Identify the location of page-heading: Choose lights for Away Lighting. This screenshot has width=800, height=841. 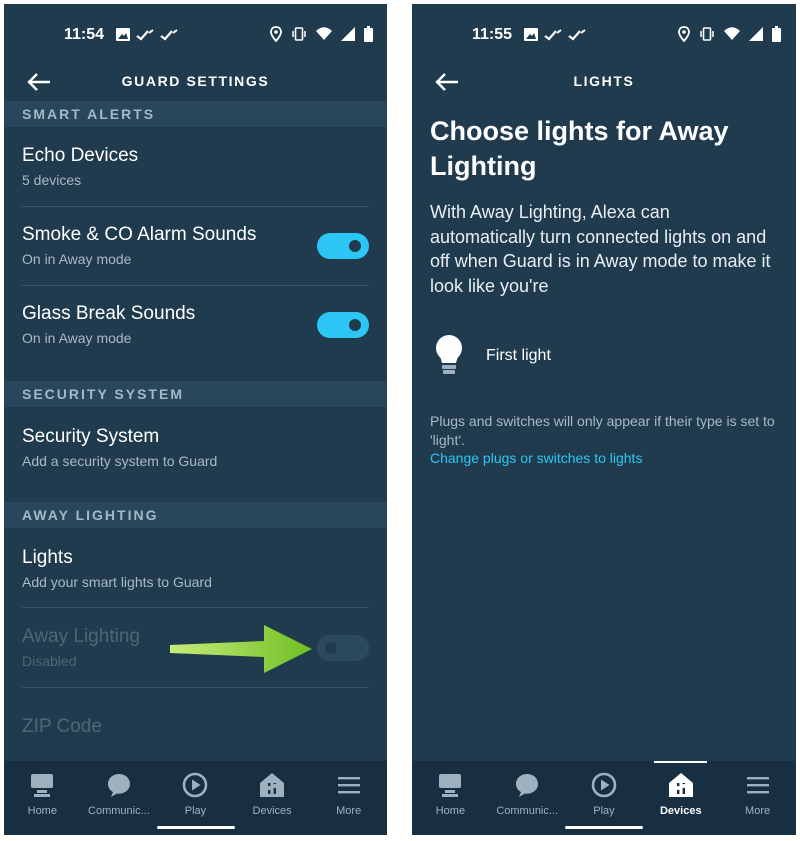
(579, 148).